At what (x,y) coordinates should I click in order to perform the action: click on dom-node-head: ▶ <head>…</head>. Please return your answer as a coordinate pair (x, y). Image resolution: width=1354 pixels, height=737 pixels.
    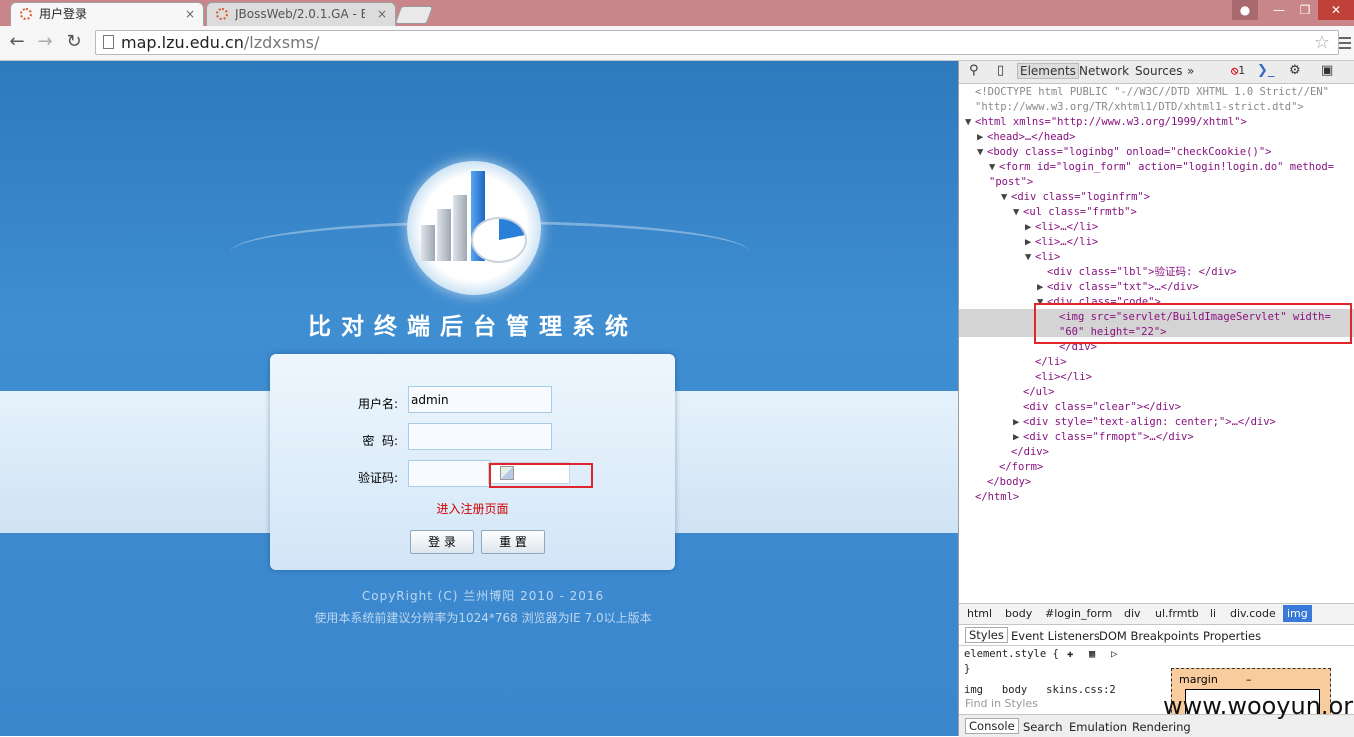
    Looking at the image, I should click on (1026, 137).